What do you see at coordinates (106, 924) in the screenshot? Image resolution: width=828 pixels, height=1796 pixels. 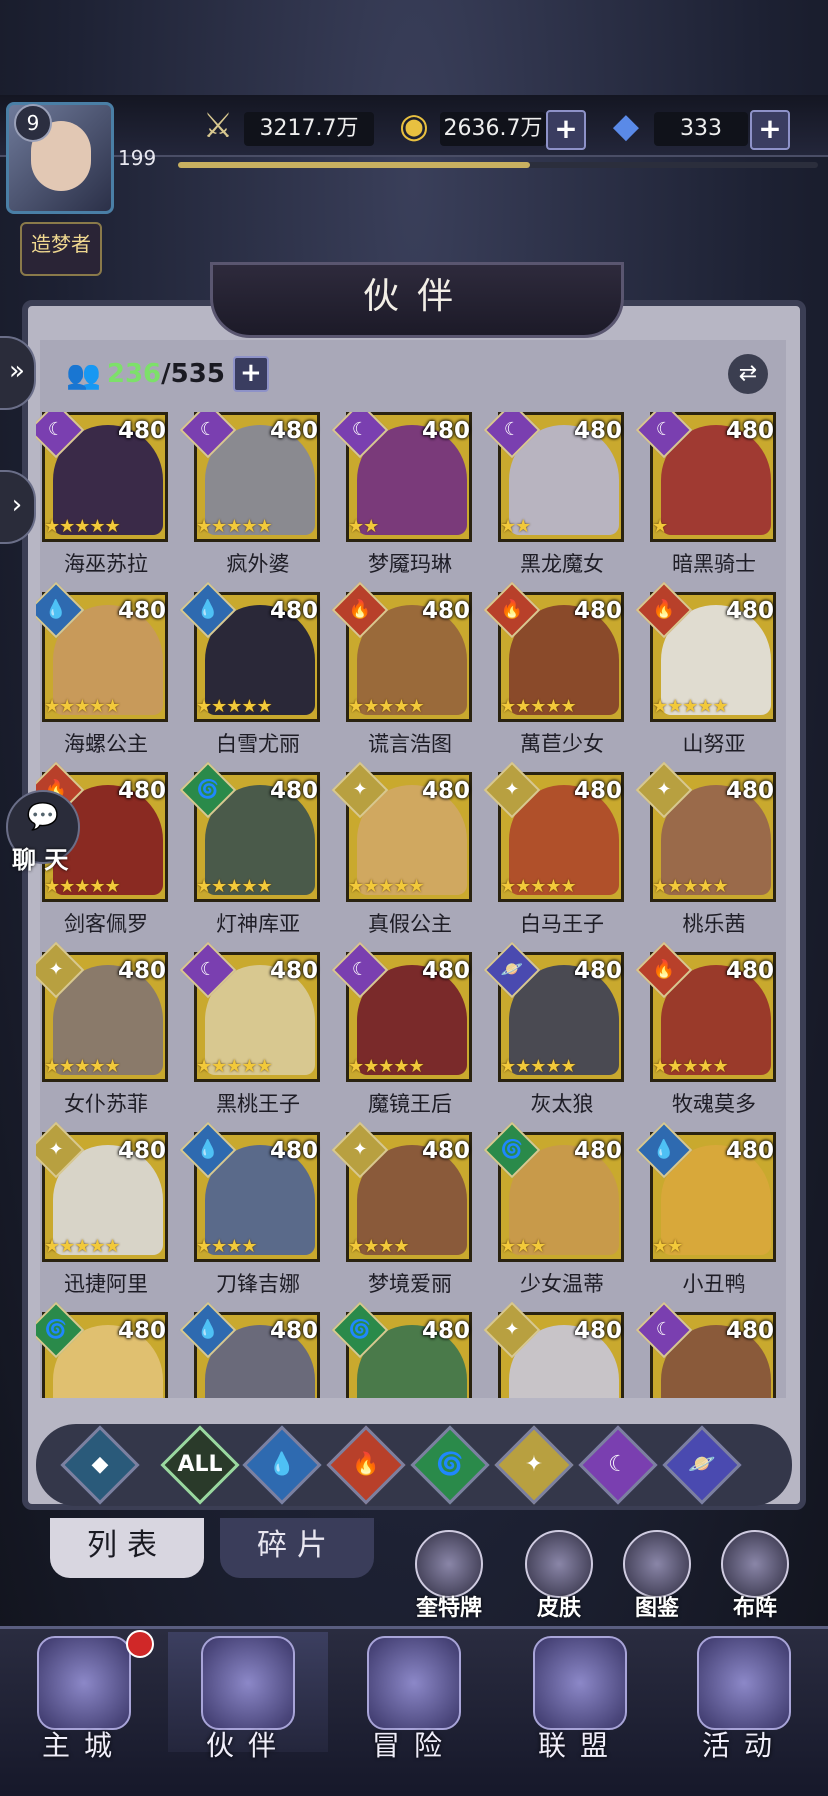 I see `hero-name: 剑客佩罗` at bounding box center [106, 924].